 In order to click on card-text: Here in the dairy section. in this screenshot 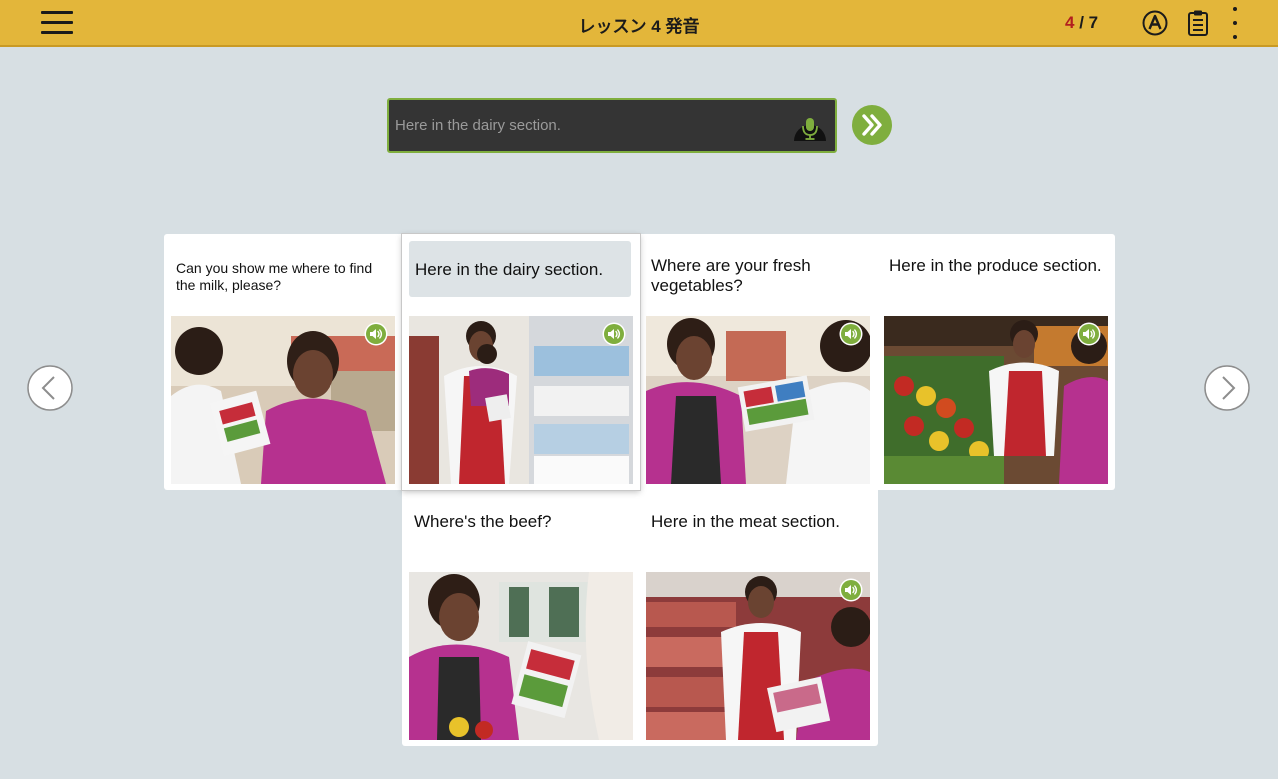, I will do `click(509, 269)`.